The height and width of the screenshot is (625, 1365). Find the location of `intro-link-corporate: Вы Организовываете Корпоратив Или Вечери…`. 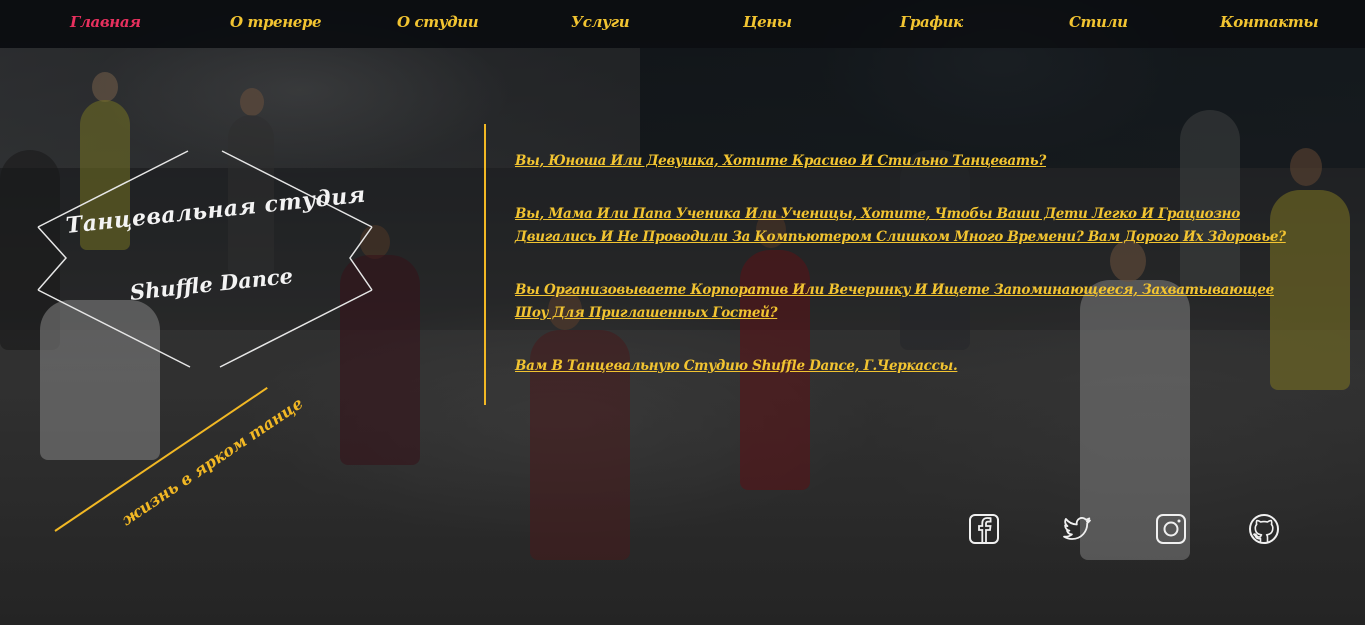

intro-link-corporate: Вы Организовываете Корпоратив Или Вечери… is located at coordinates (910, 302).